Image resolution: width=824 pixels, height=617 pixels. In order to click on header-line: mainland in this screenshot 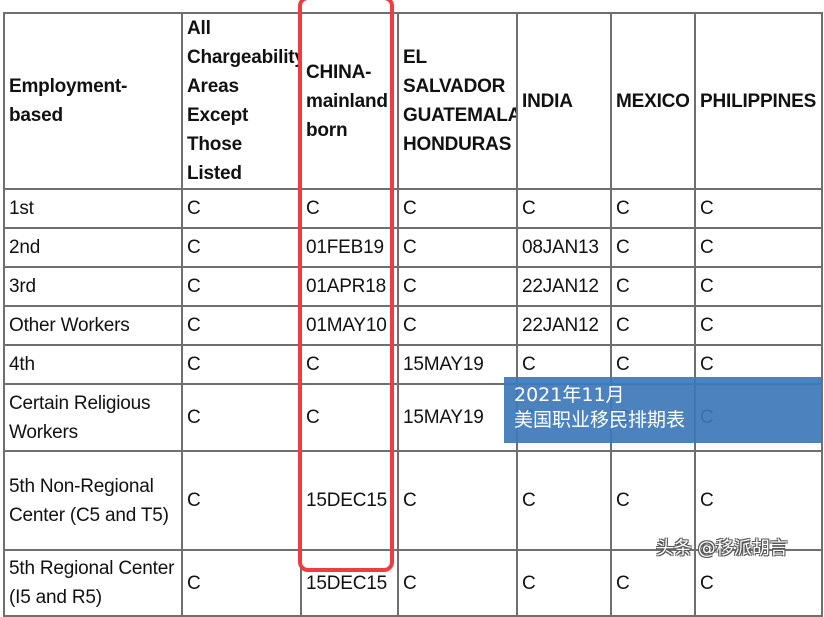, I will do `click(347, 101)`.